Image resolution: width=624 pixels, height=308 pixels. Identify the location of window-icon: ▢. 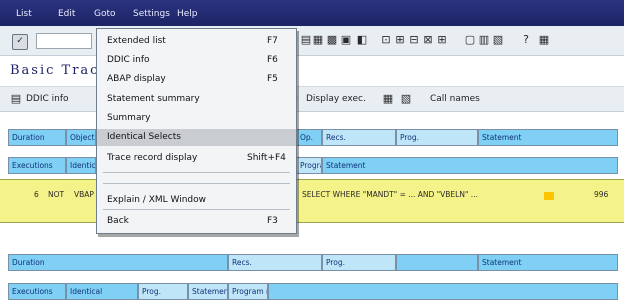
(470, 40).